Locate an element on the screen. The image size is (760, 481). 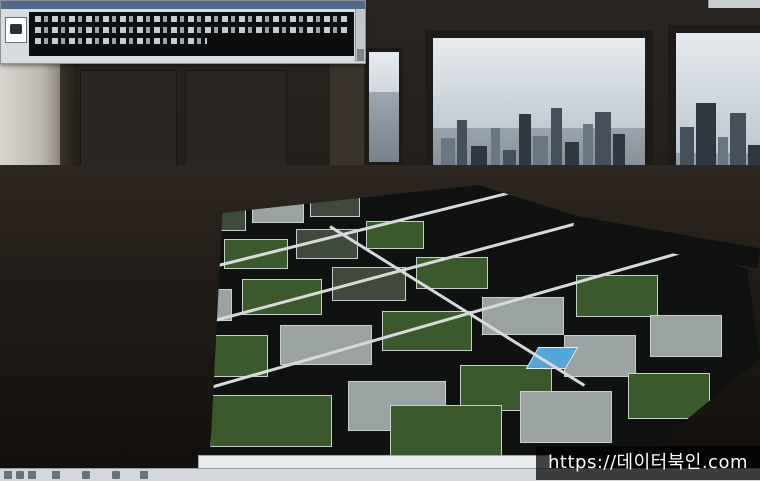
start-icon is located at coordinates (8, 475).